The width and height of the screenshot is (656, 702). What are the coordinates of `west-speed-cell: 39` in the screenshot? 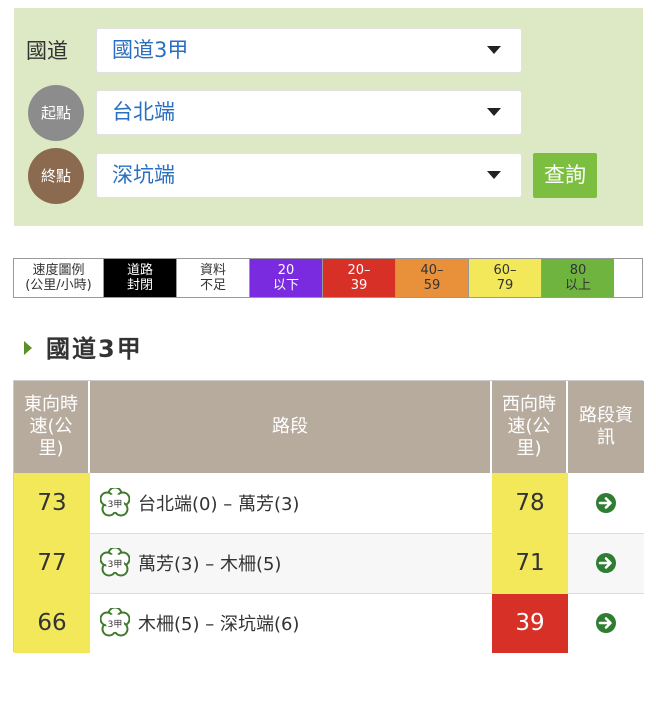 It's located at (530, 623).